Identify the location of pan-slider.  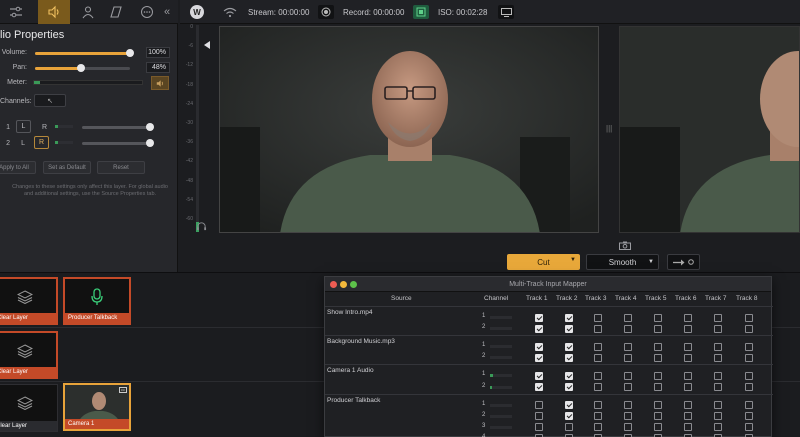
(82, 68).